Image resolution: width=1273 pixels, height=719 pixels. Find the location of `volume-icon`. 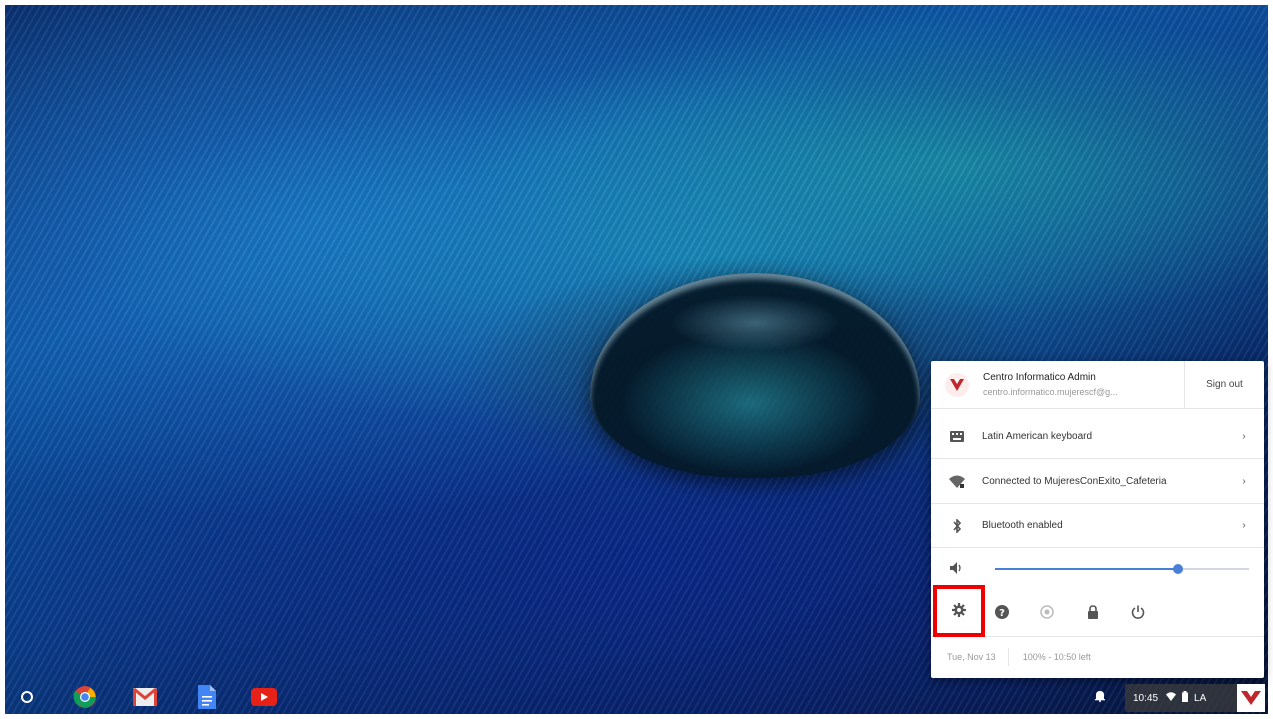

volume-icon is located at coordinates (957, 568).